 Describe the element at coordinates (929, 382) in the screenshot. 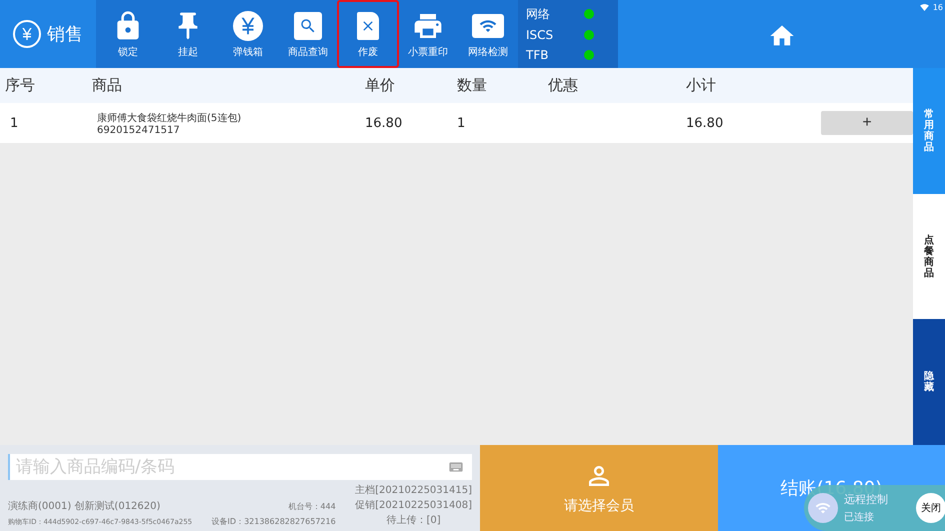

I see `side-tab: 隐藏` at that location.